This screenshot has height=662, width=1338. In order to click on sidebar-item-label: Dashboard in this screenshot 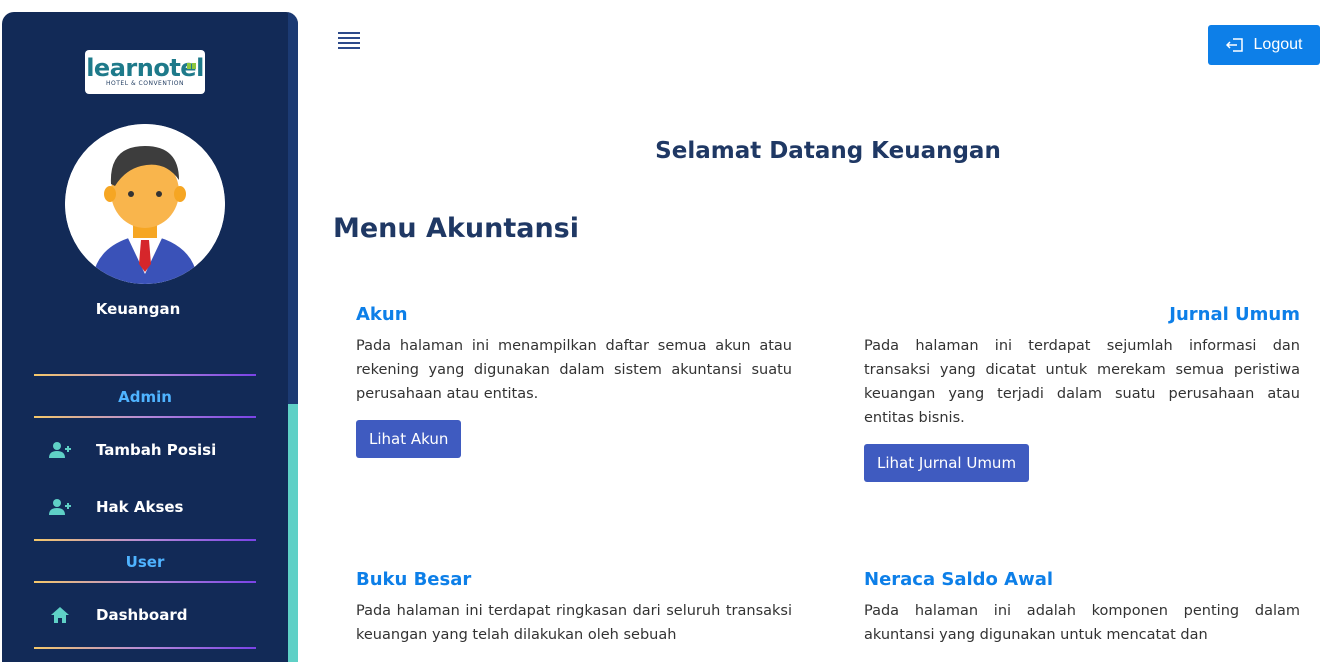, I will do `click(142, 615)`.